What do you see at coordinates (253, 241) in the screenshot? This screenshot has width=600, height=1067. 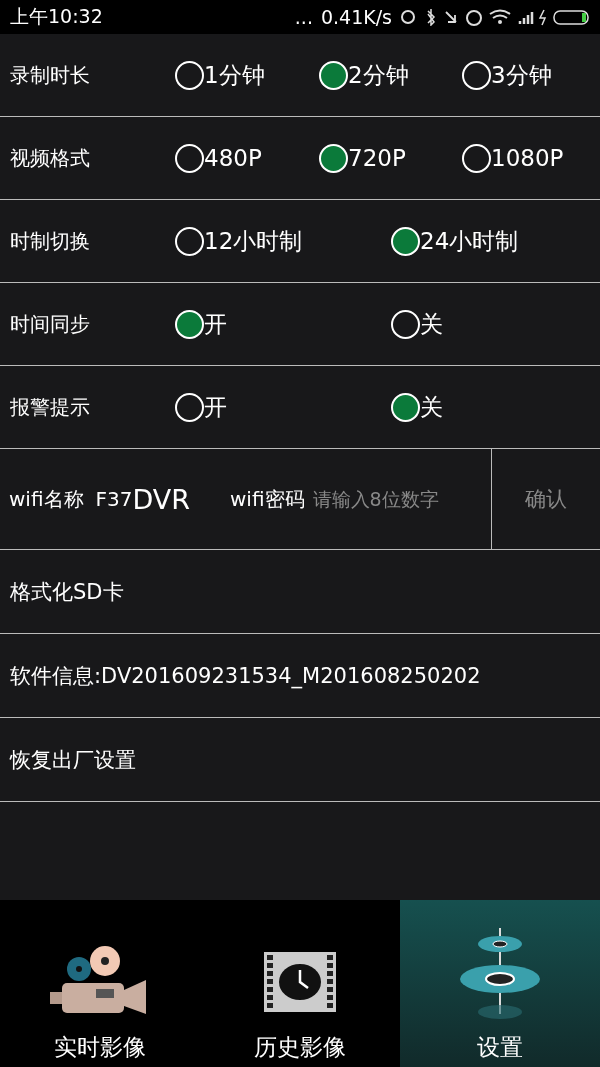 I see `option-label: 12小时制` at bounding box center [253, 241].